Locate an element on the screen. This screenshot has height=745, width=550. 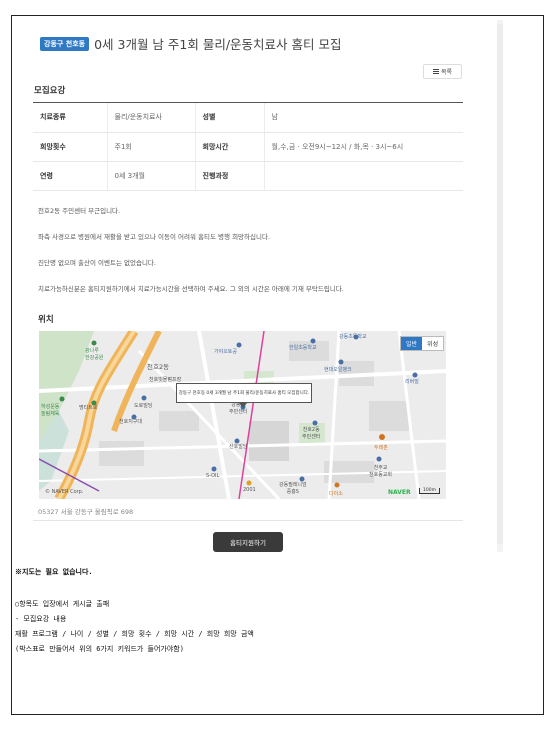
table-key: 희망횟수 is located at coordinates (70, 147).